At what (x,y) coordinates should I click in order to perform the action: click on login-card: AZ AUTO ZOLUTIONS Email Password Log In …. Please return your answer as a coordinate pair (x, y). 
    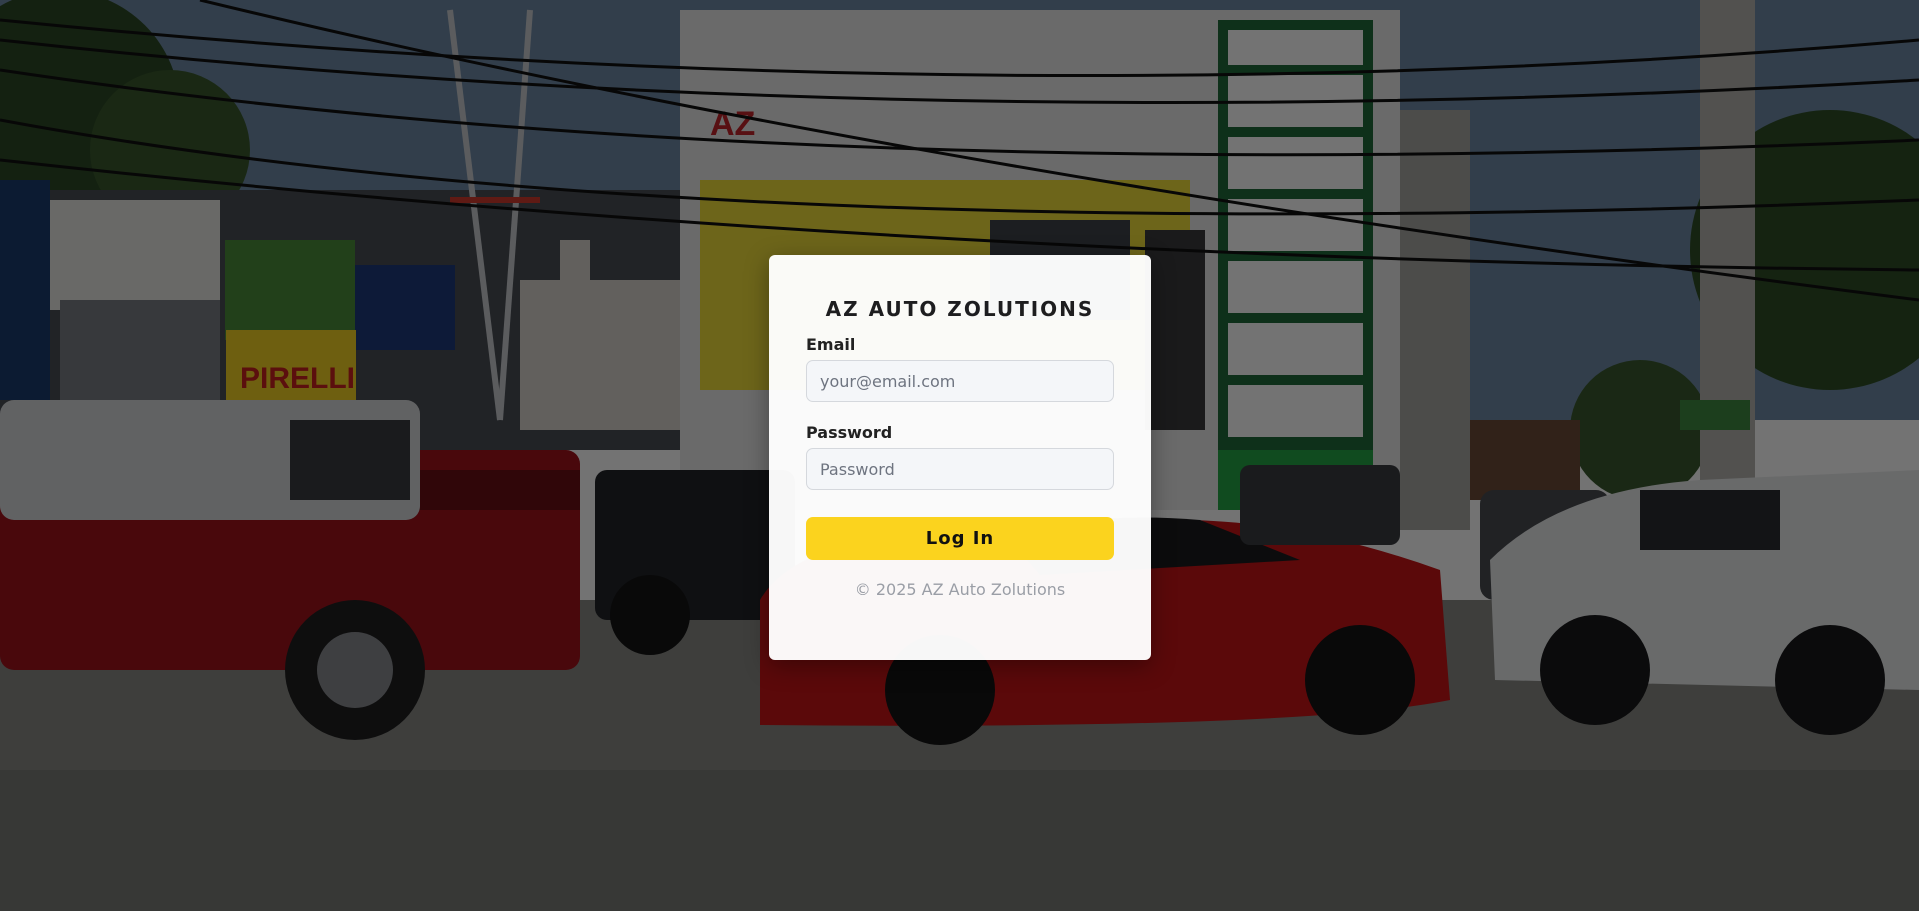
    Looking at the image, I should click on (960, 457).